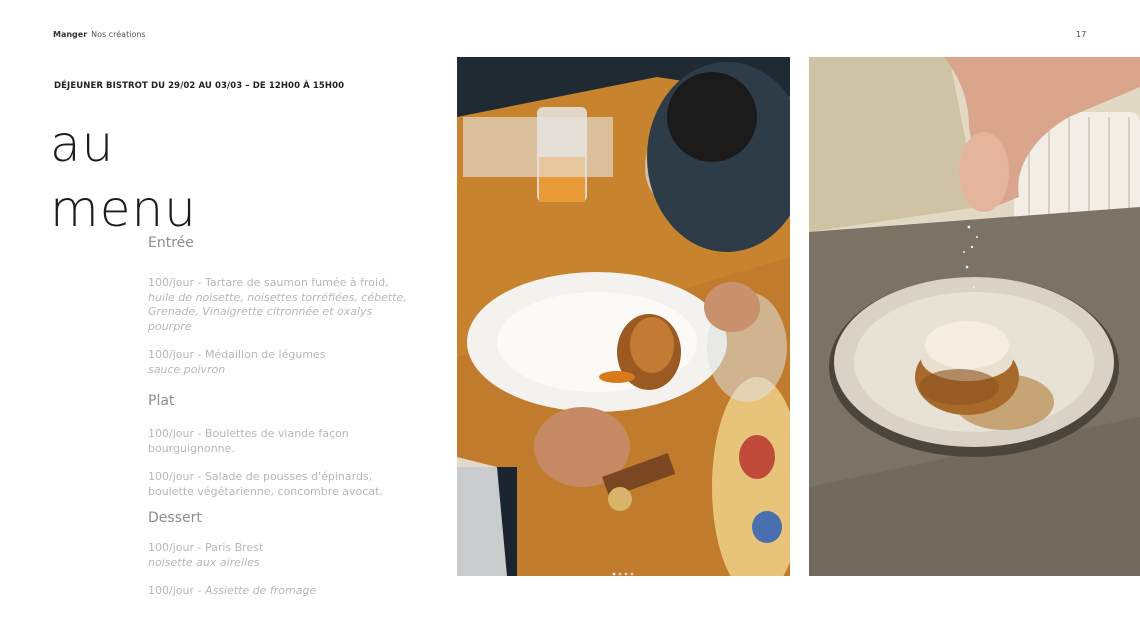 The image size is (1140, 629). Describe the element at coordinates (170, 177) in the screenshot. I see `page-title: au menu` at that location.